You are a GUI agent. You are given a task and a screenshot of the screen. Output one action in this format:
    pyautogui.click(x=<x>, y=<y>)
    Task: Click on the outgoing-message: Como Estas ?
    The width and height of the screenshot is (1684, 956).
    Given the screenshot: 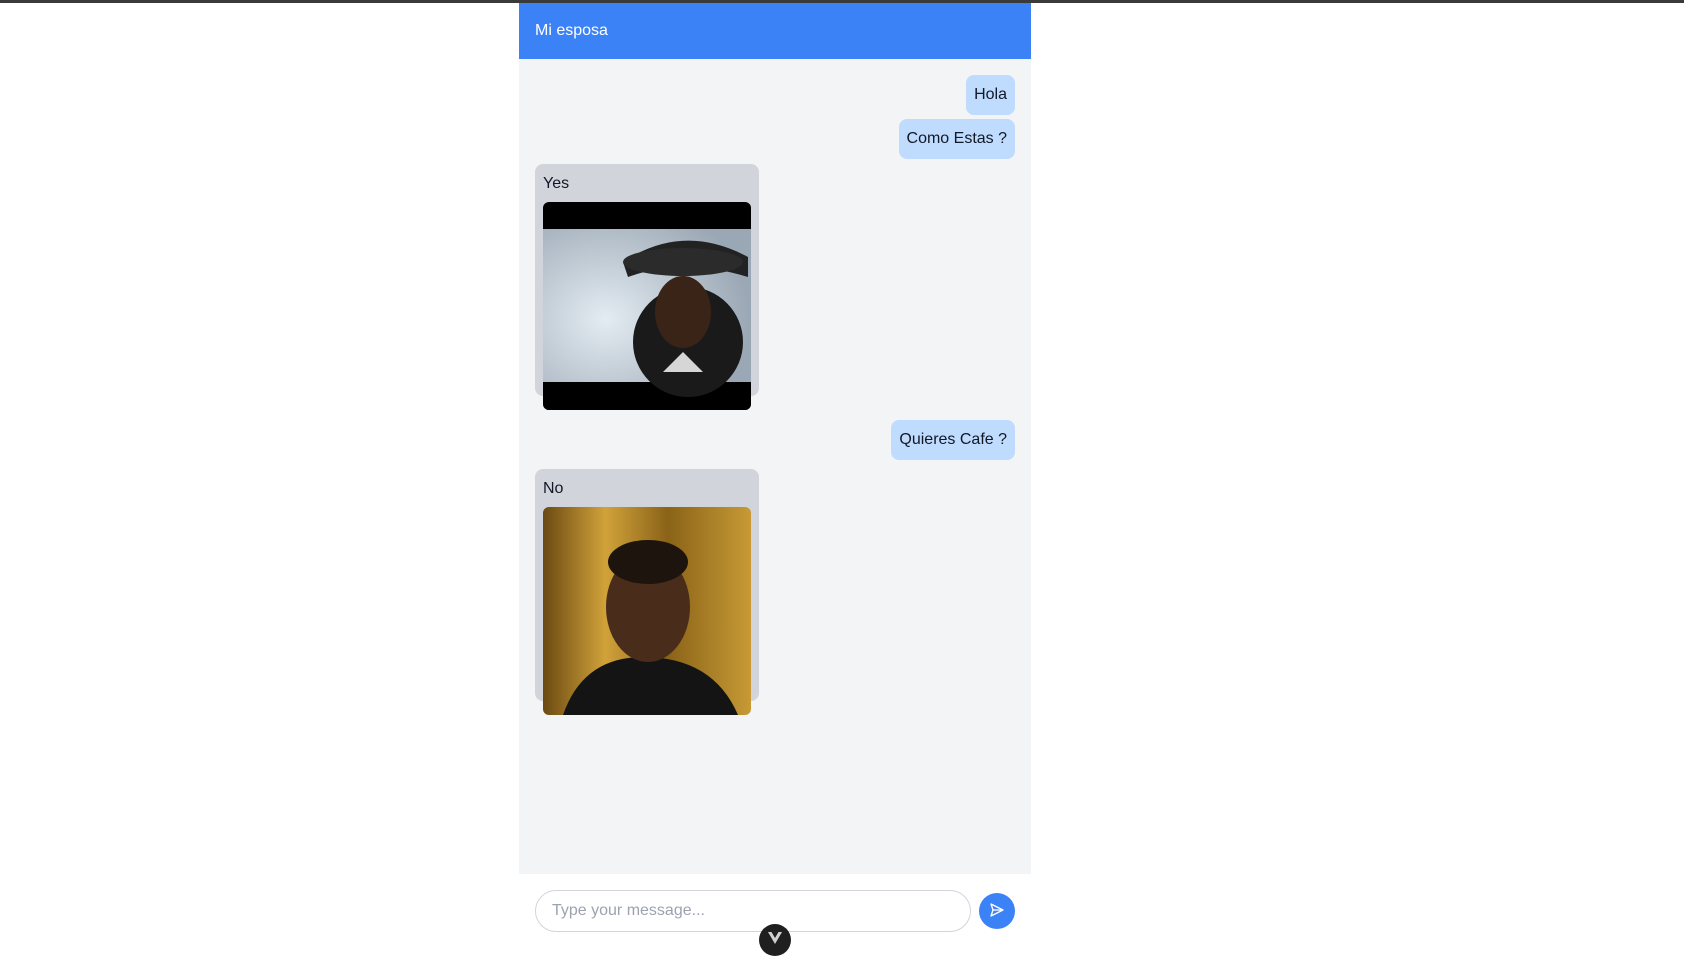 What is the action you would take?
    pyautogui.click(x=956, y=139)
    